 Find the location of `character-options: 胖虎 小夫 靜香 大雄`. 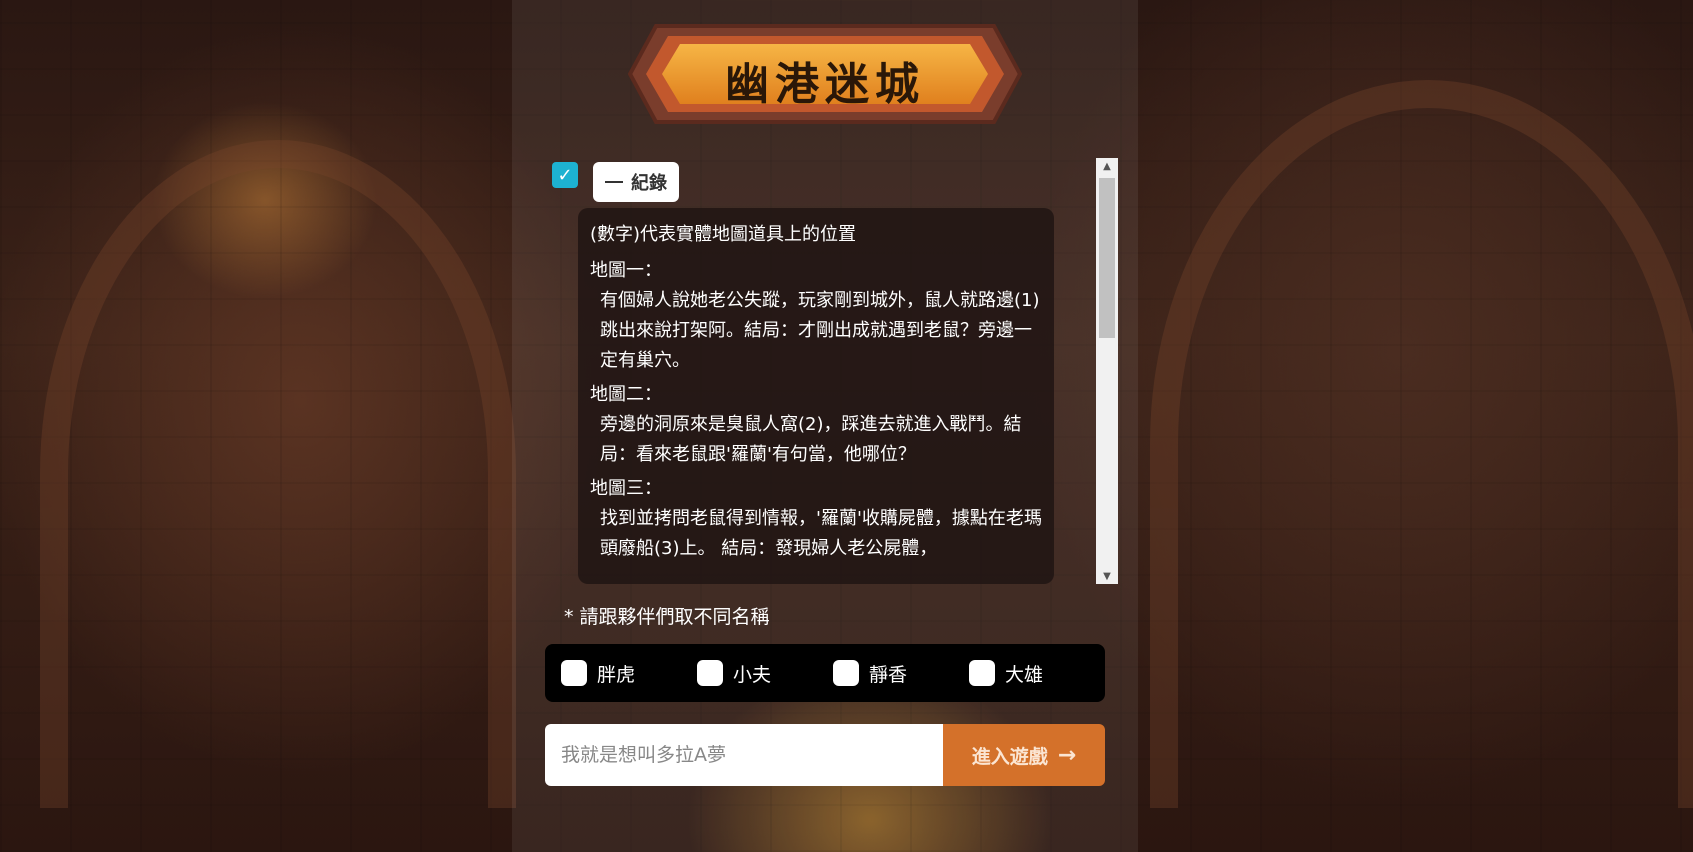

character-options: 胖虎 小夫 靜香 大雄 is located at coordinates (825, 673).